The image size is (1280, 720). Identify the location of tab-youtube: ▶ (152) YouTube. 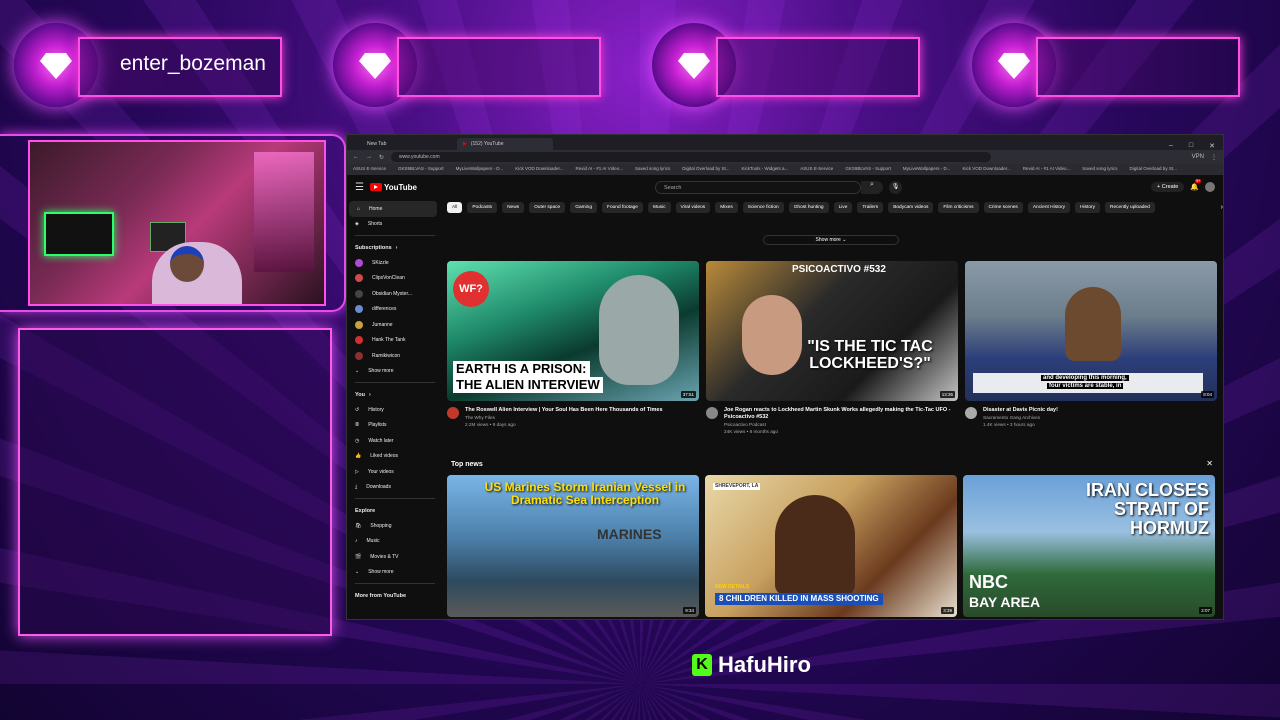
(505, 144).